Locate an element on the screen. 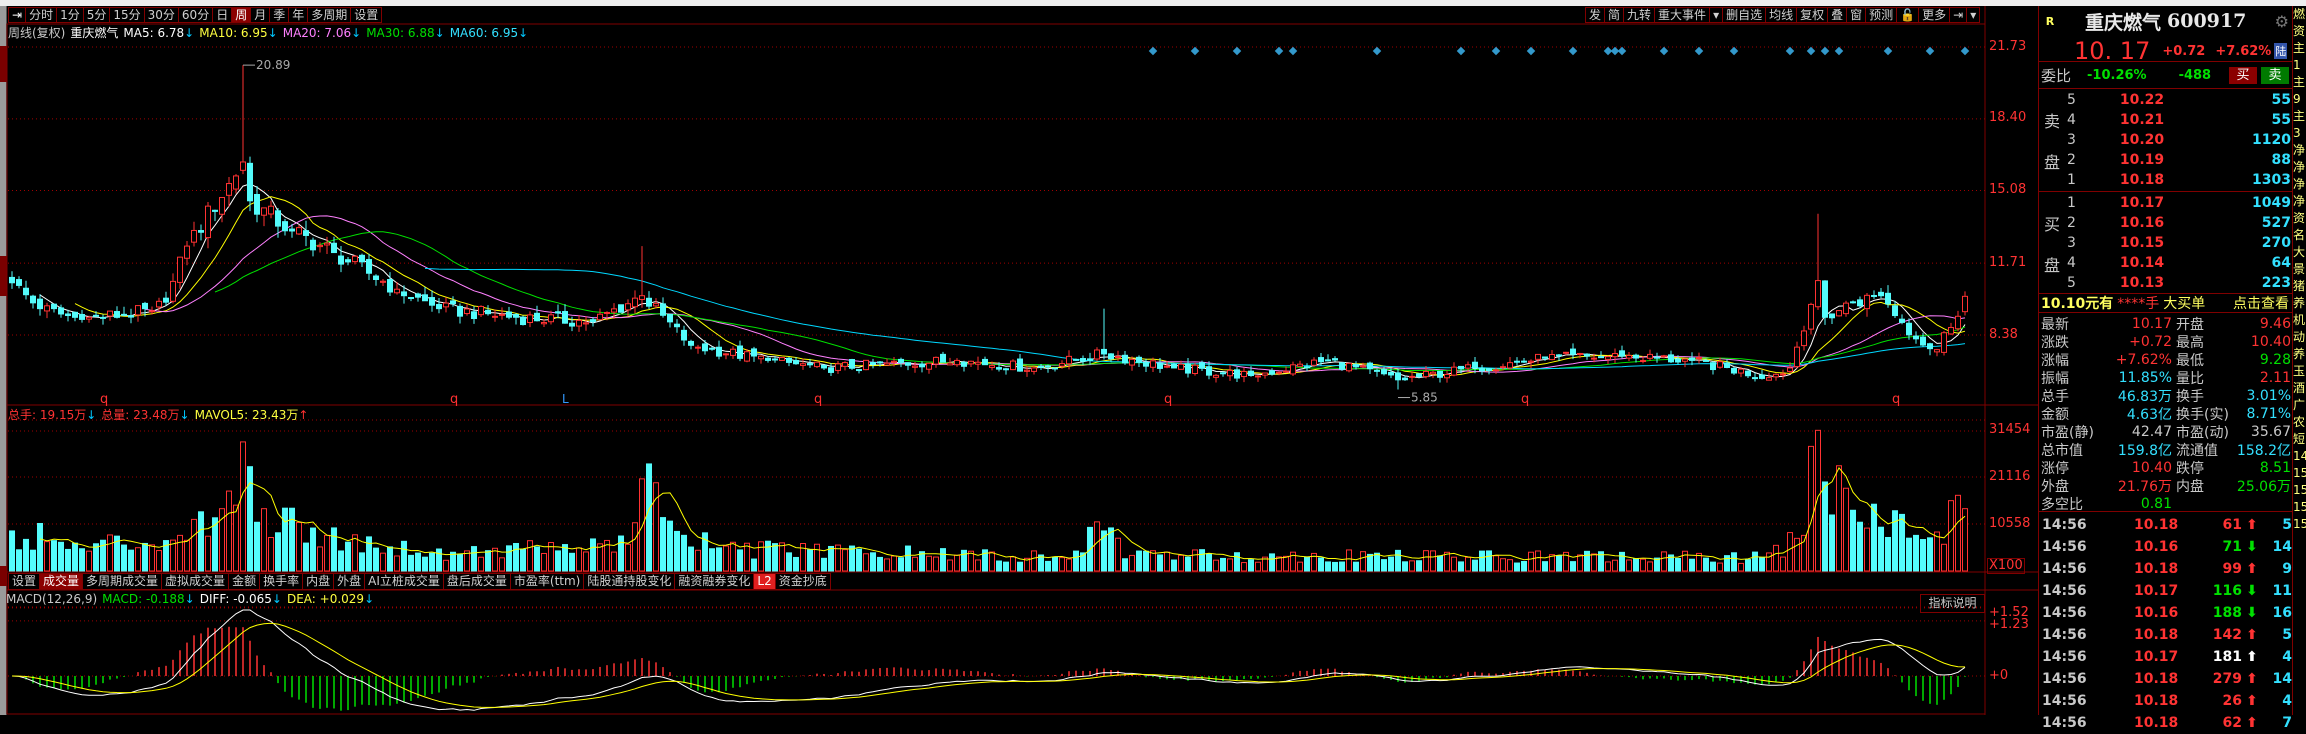 The width and height of the screenshot is (2306, 734). book-row: 1 10.17 1049 is located at coordinates (2179, 203).